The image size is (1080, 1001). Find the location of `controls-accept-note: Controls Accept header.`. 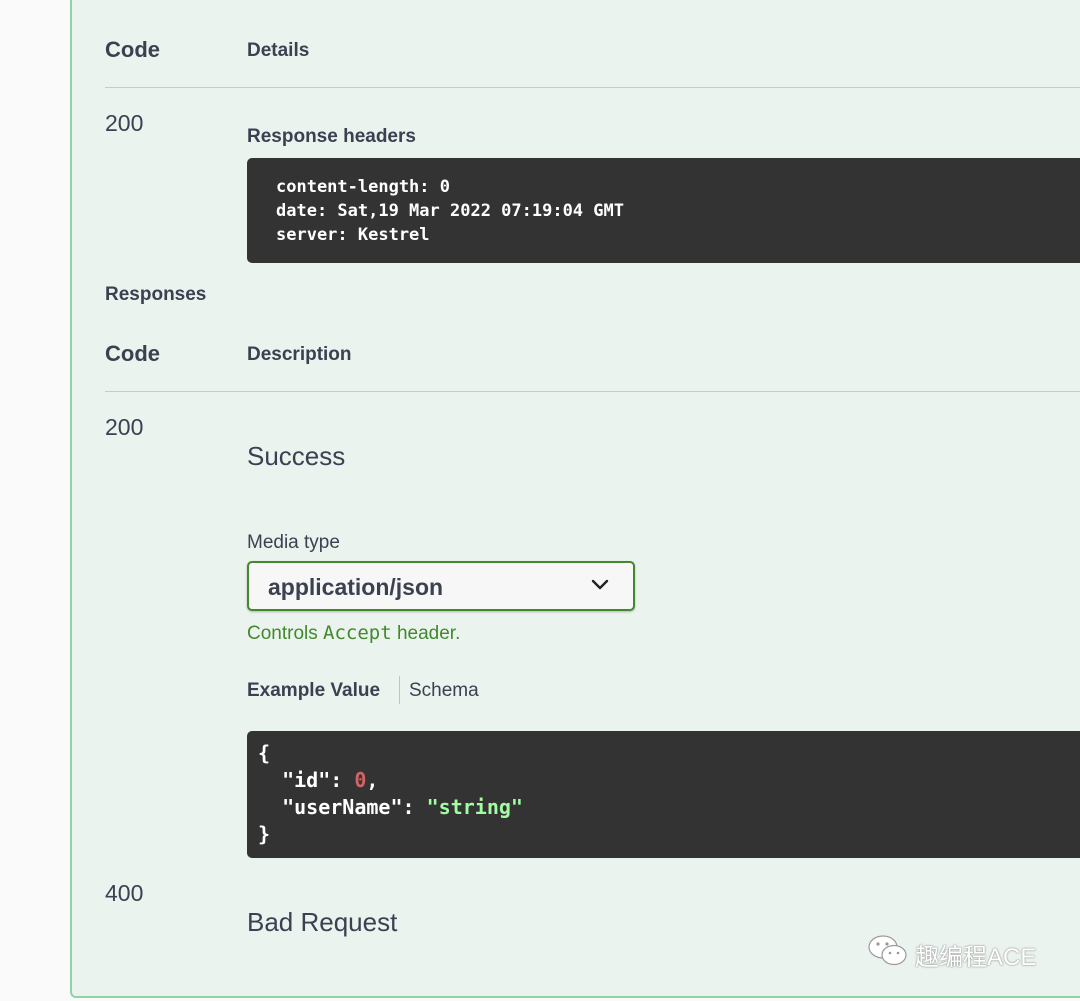

controls-accept-note: Controls Accept header. is located at coordinates (353, 633).